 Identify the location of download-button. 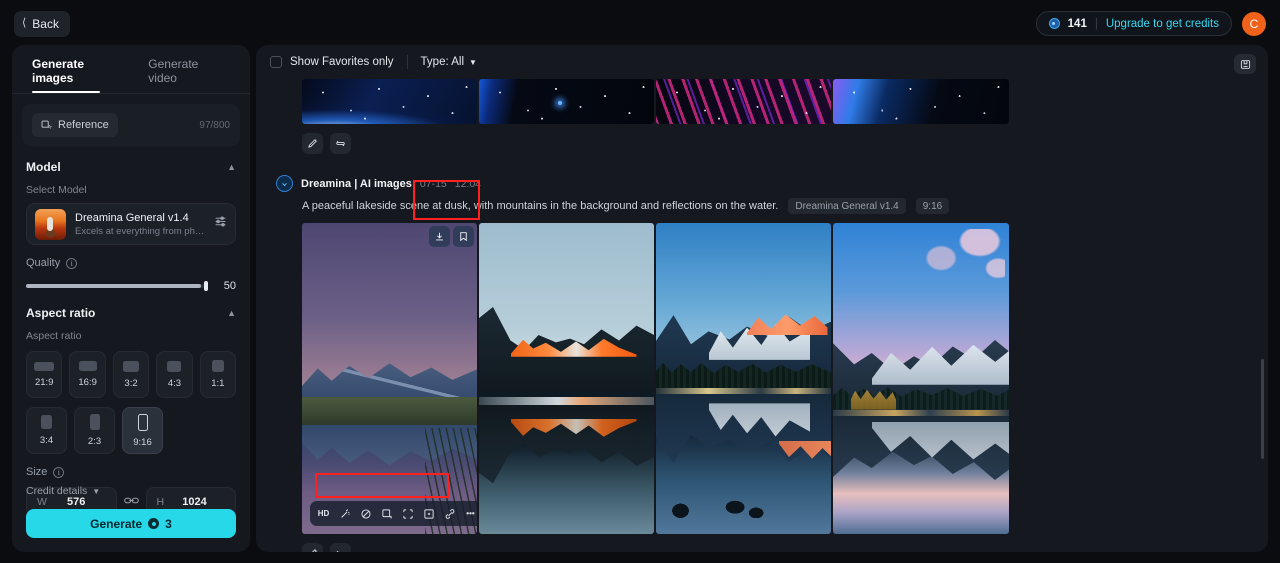
(439, 236).